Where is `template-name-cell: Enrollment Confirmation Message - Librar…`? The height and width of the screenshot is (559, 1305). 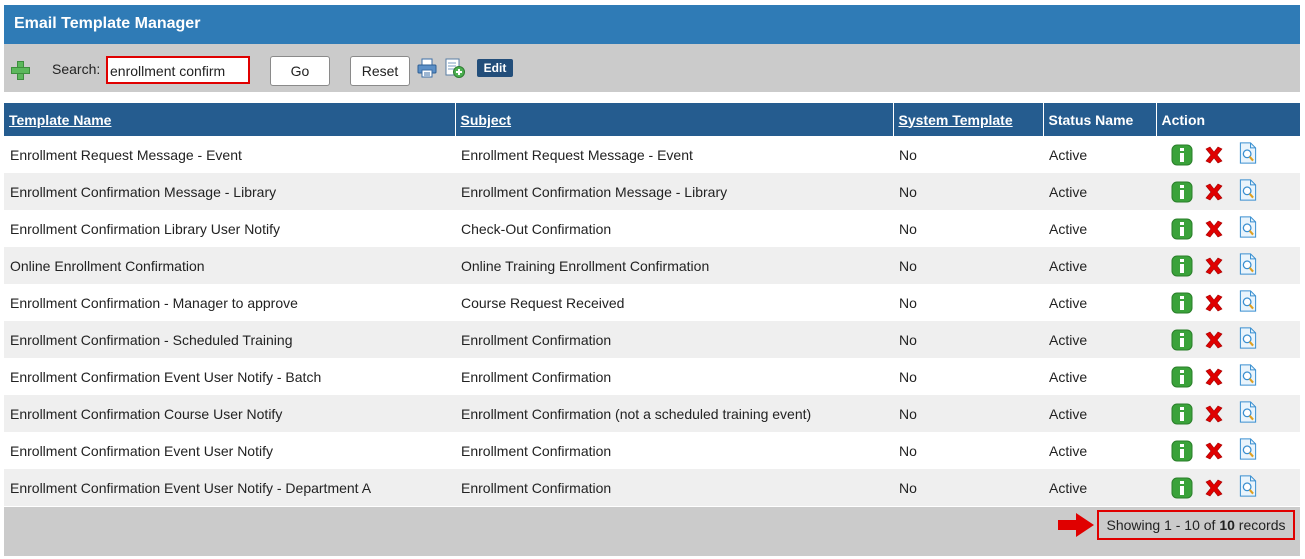
template-name-cell: Enrollment Confirmation Message - Librar… is located at coordinates (229, 191).